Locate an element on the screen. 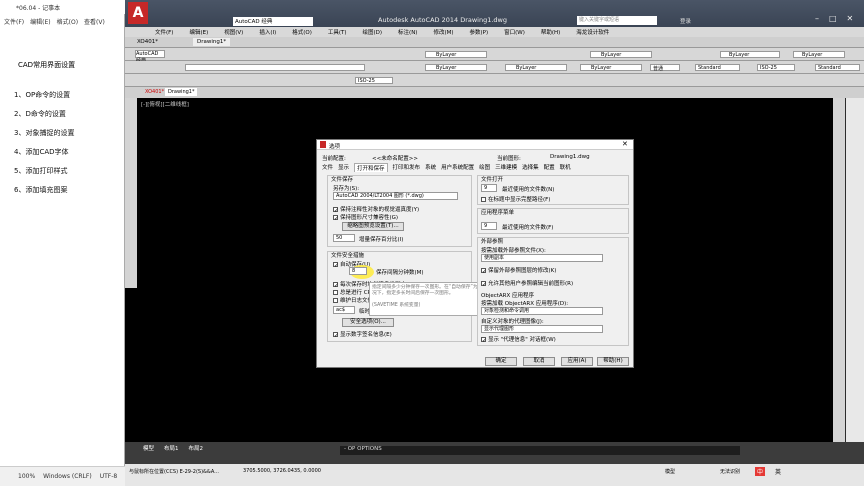 The height and width of the screenshot is (486, 864). draw-toolbar: ISO-25 is located at coordinates (494, 80).